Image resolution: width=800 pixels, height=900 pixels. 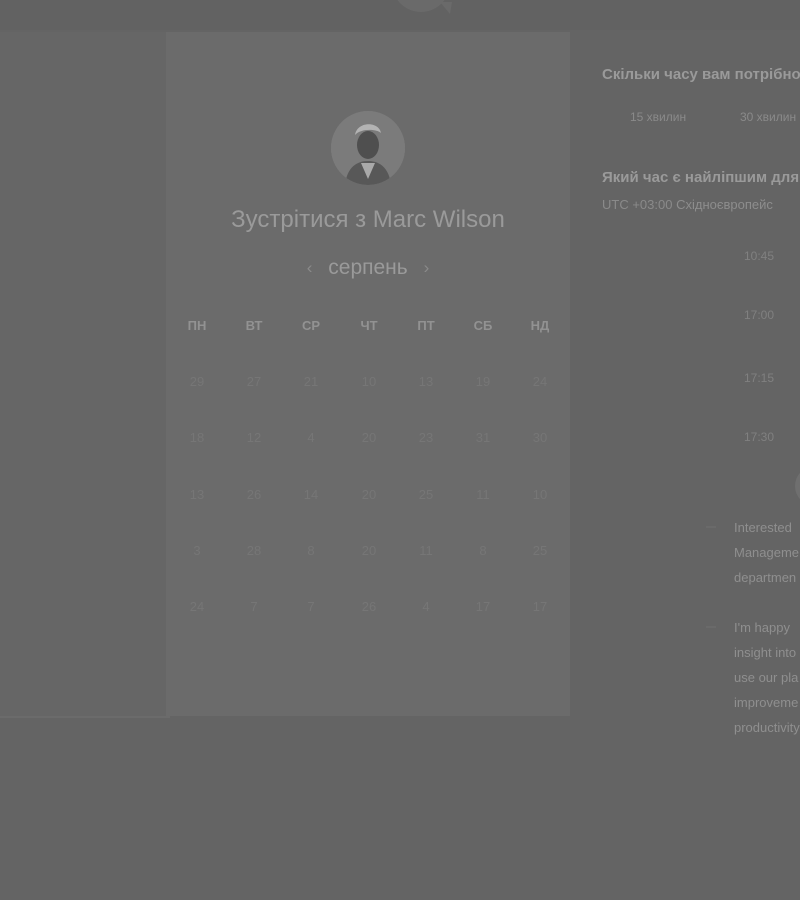 What do you see at coordinates (701, 74) in the screenshot?
I see `duration-question: Скільки часу вам потрібно` at bounding box center [701, 74].